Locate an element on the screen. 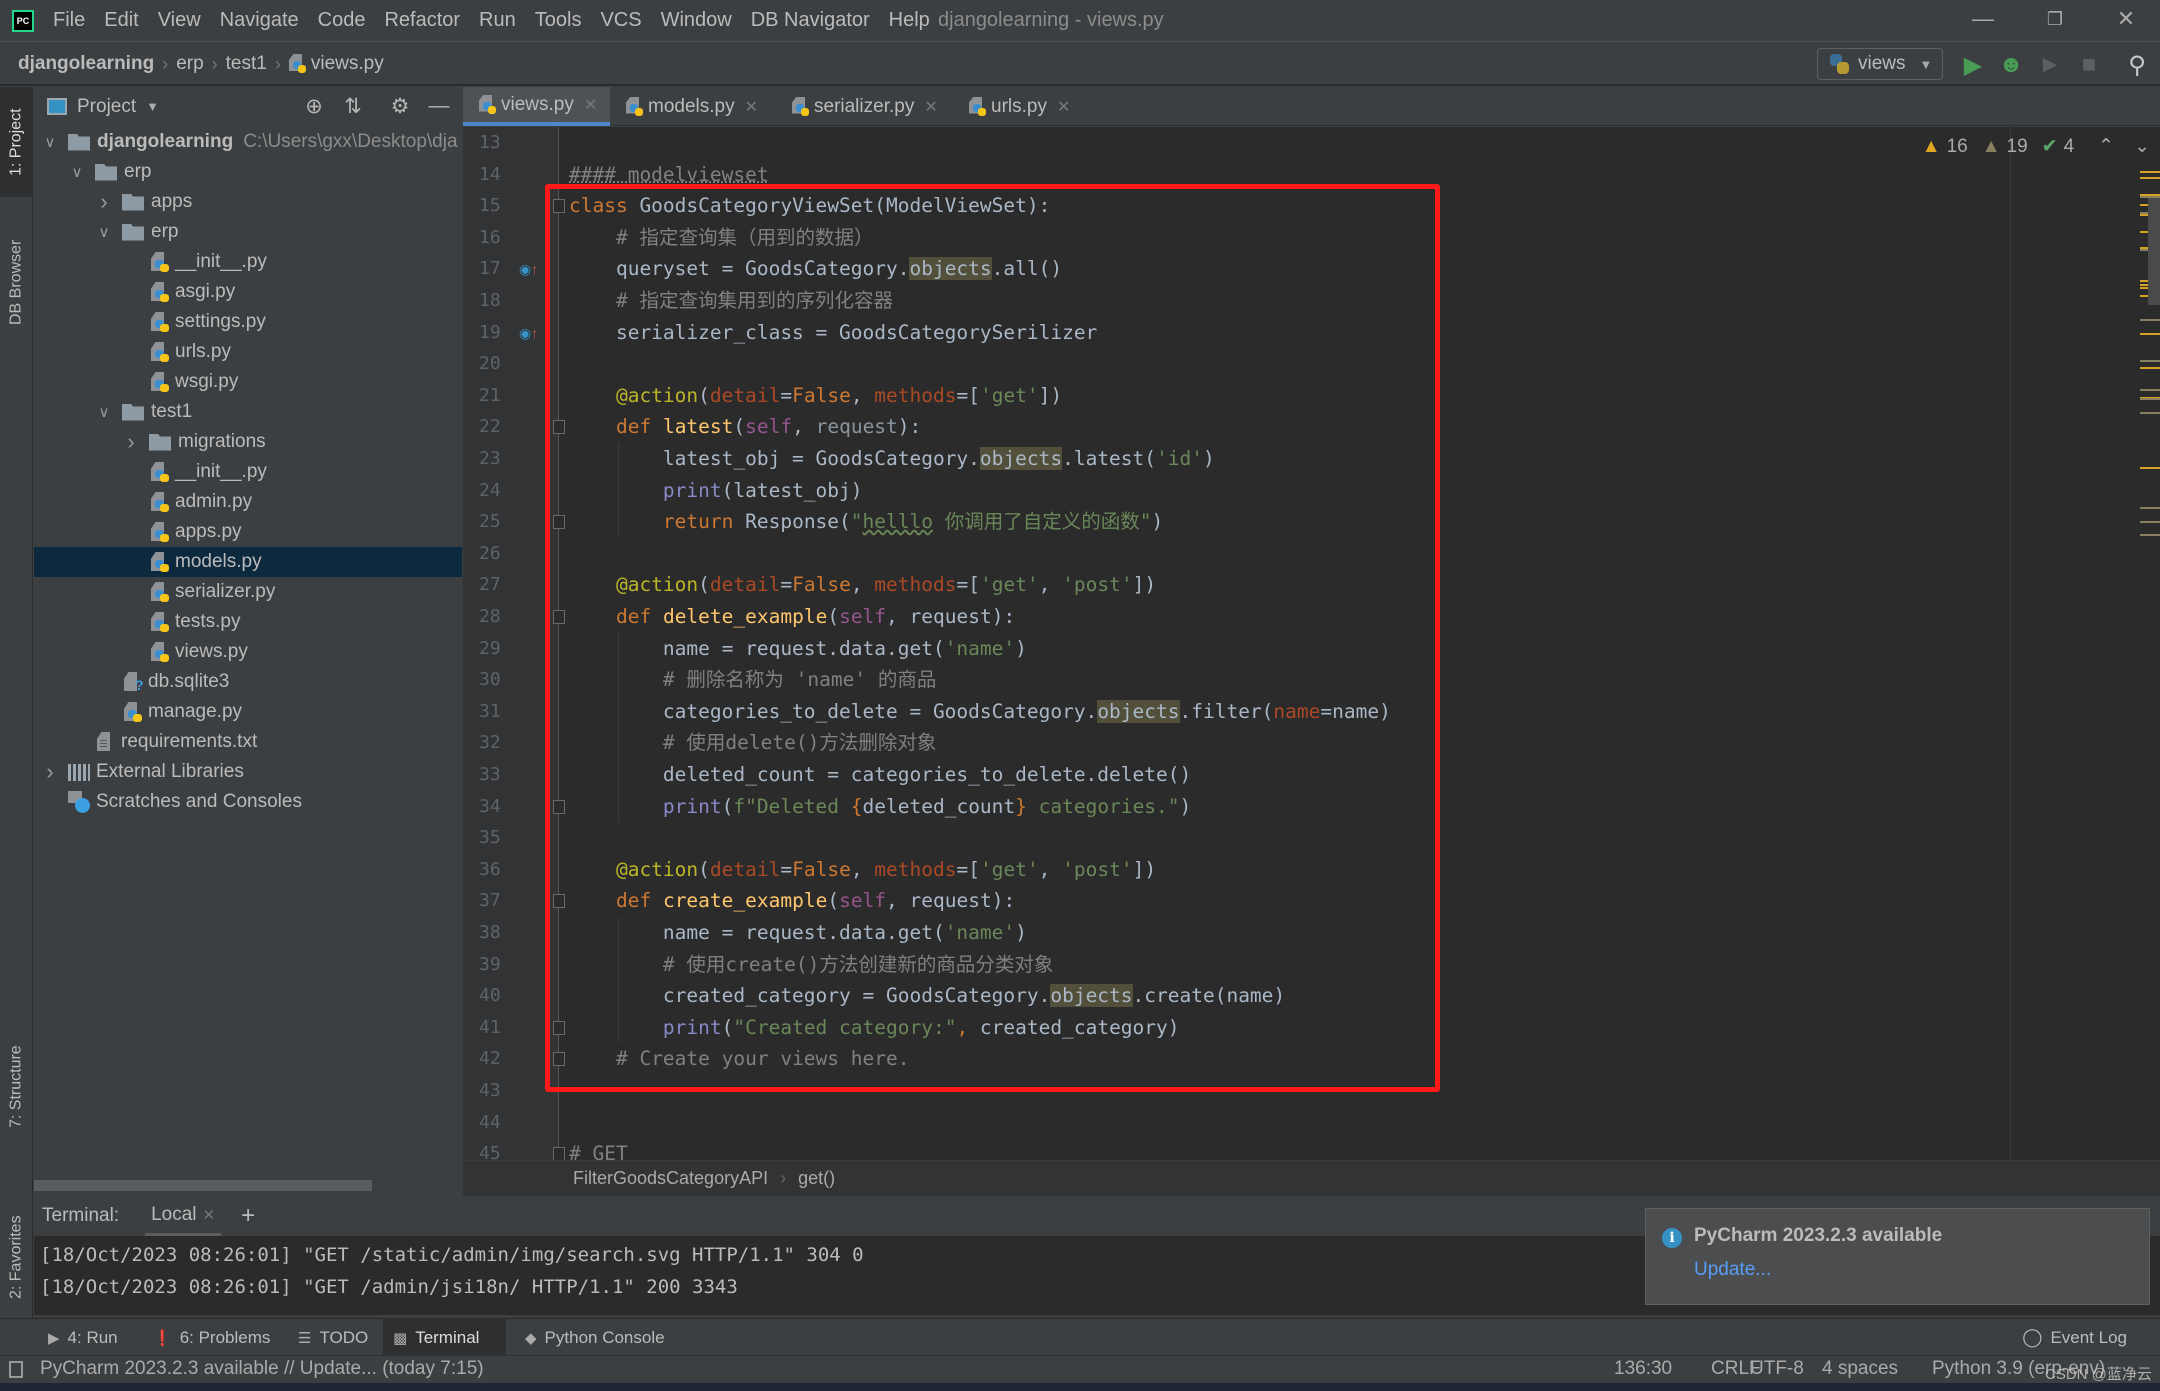  line-number: 30 is located at coordinates (499, 679).